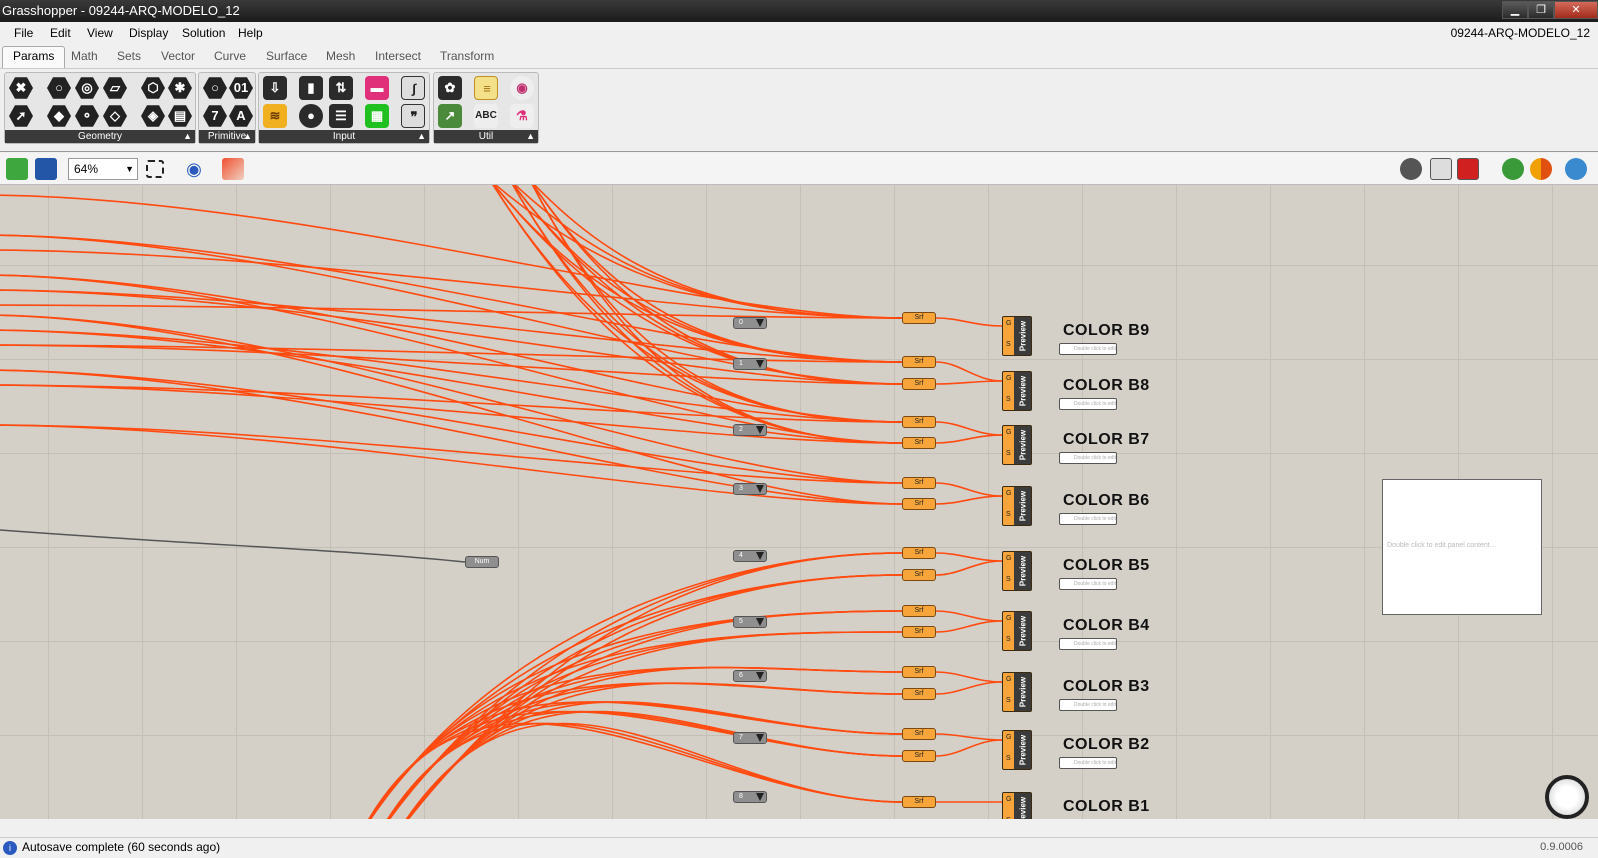  What do you see at coordinates (59, 116) in the screenshot?
I see `plane-param-icon: ◆` at bounding box center [59, 116].